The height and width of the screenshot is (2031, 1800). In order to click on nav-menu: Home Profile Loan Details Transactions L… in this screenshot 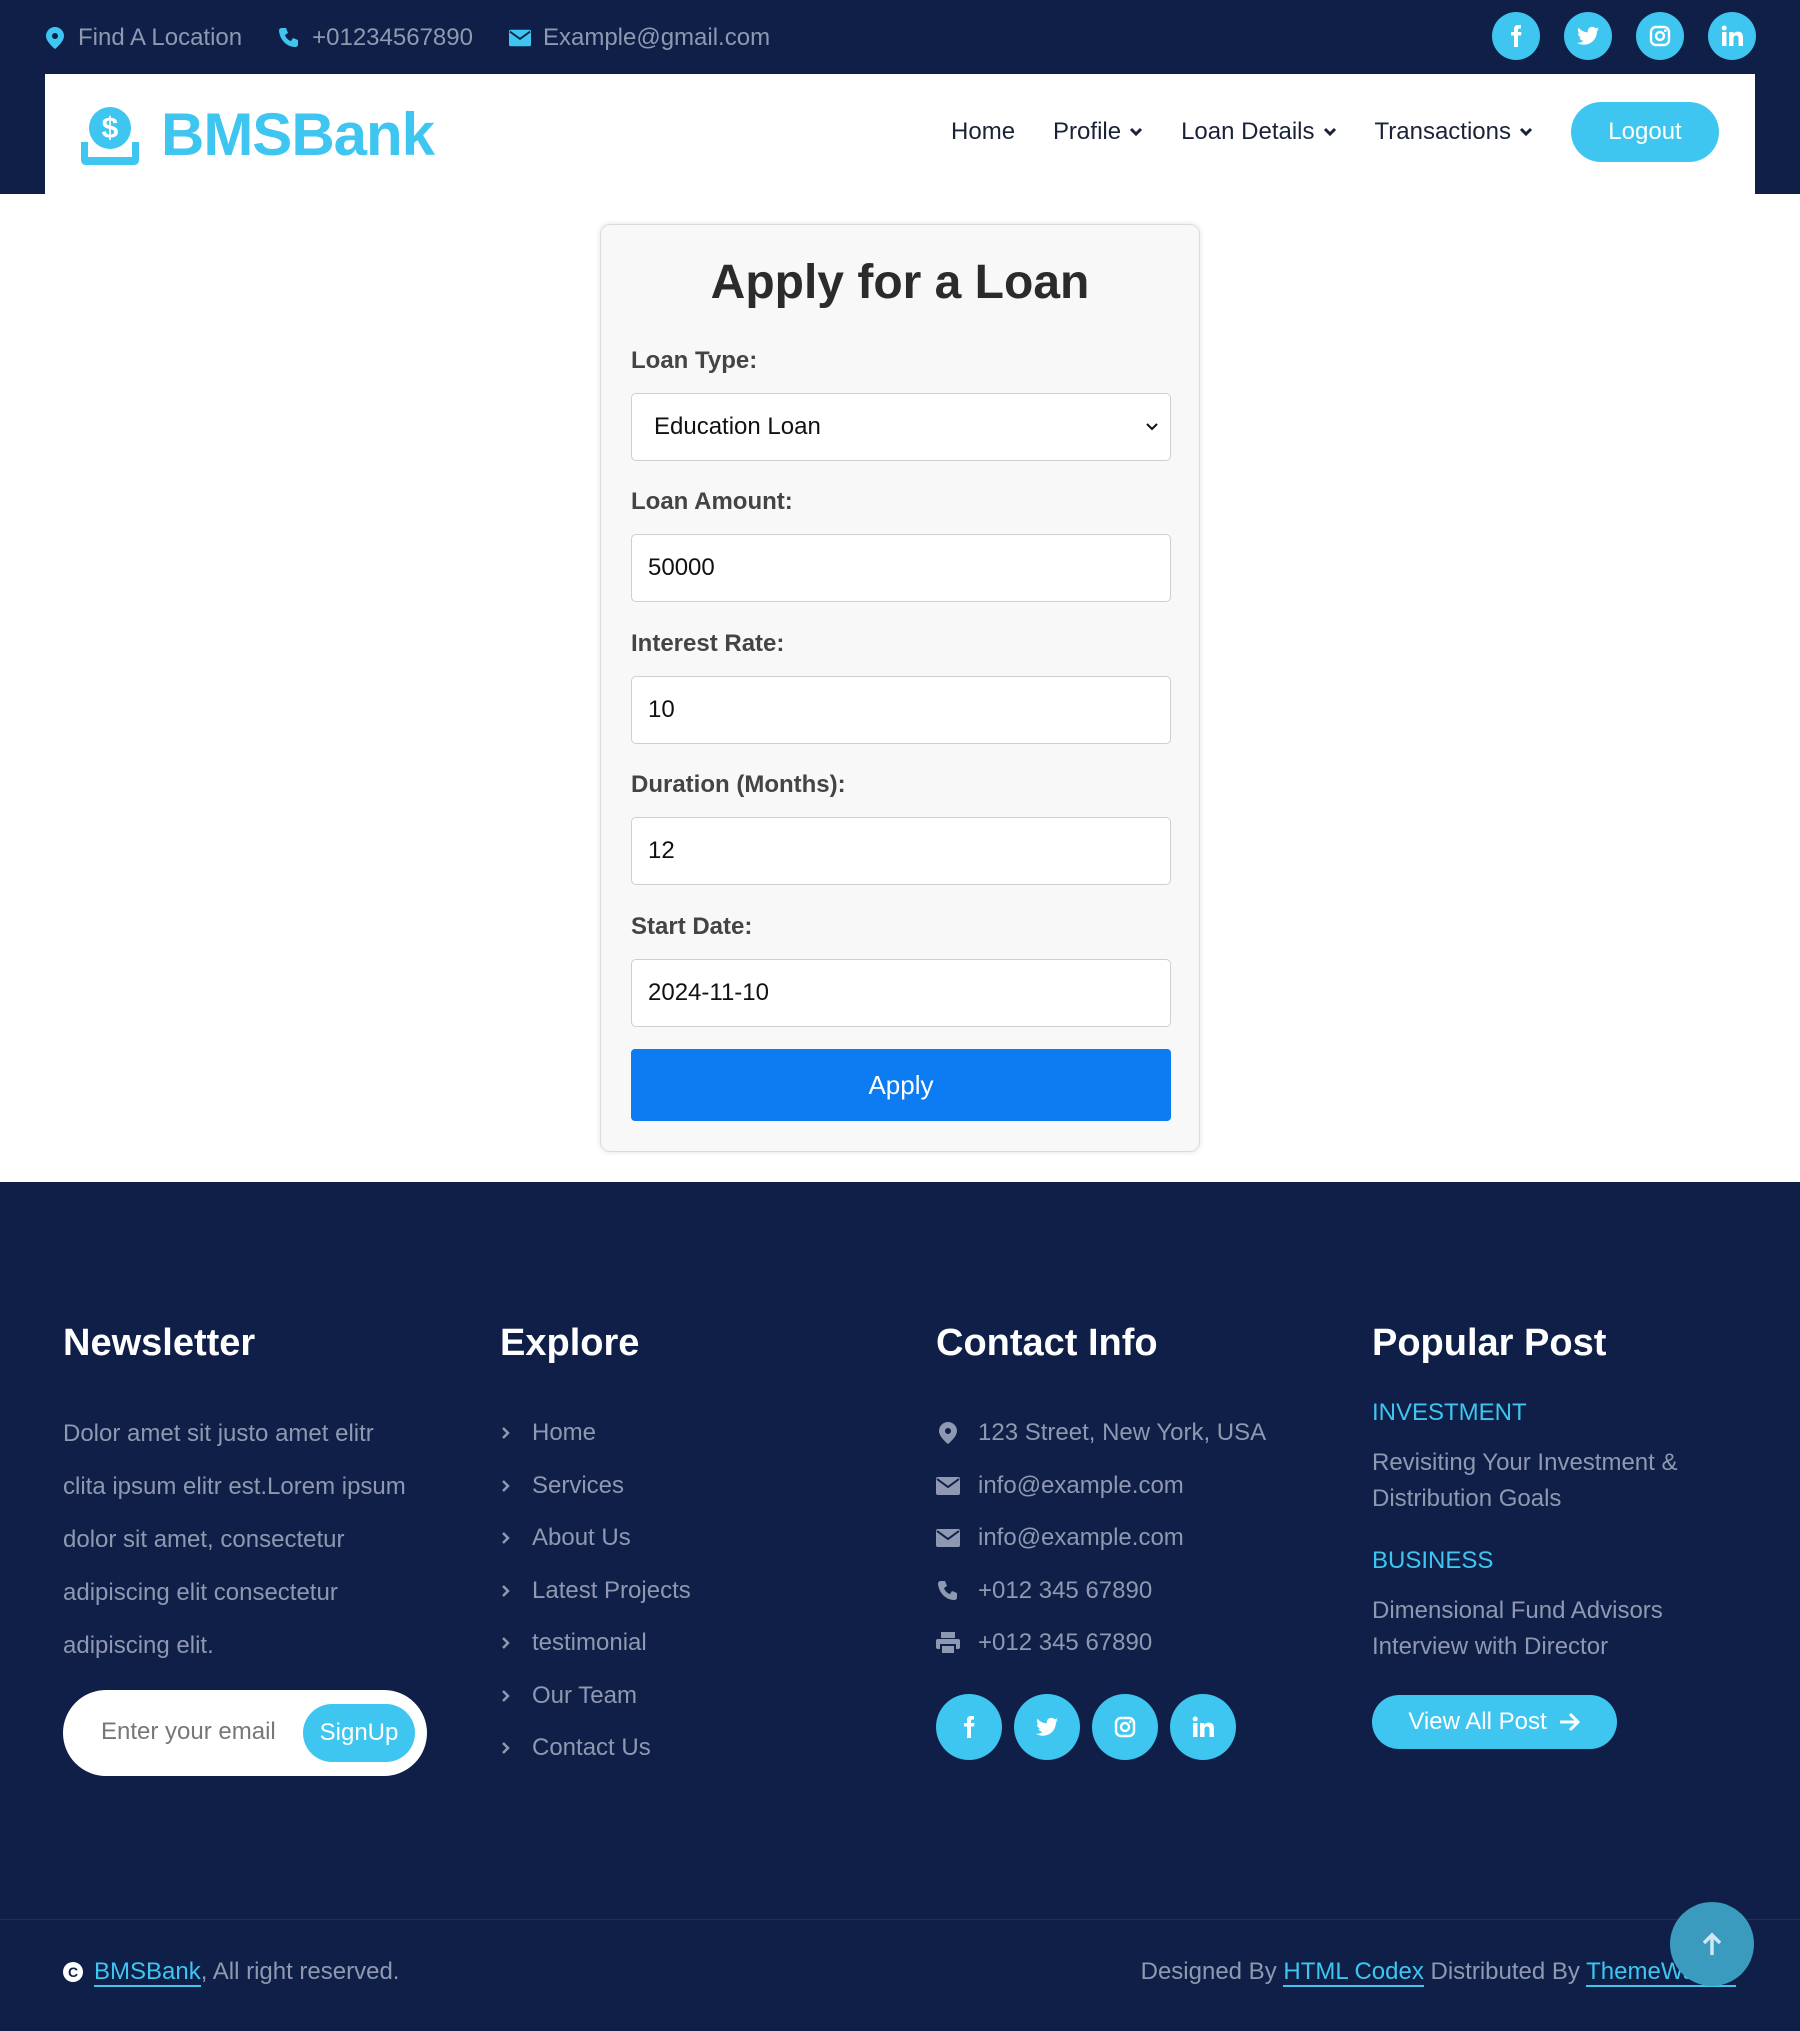, I will do `click(1335, 132)`.